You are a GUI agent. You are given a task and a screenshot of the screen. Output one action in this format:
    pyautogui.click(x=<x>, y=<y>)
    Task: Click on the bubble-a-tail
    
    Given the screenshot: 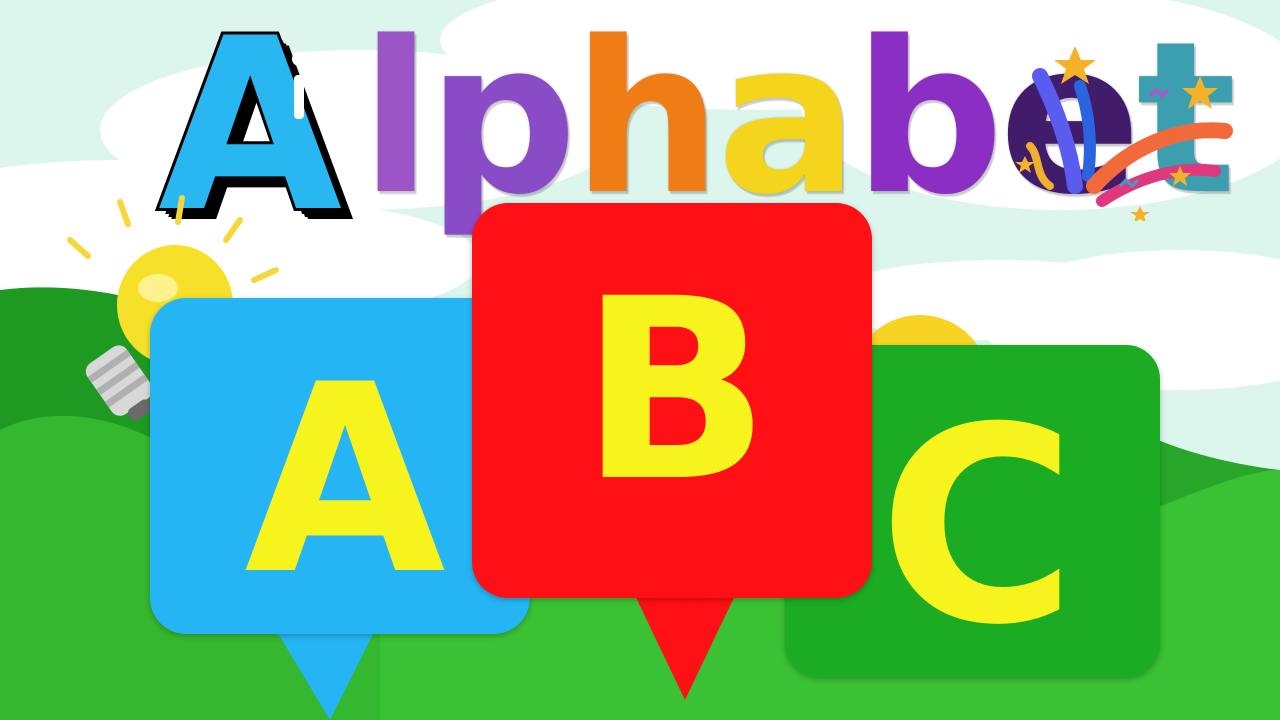 What is the action you would take?
    pyautogui.click(x=325, y=670)
    